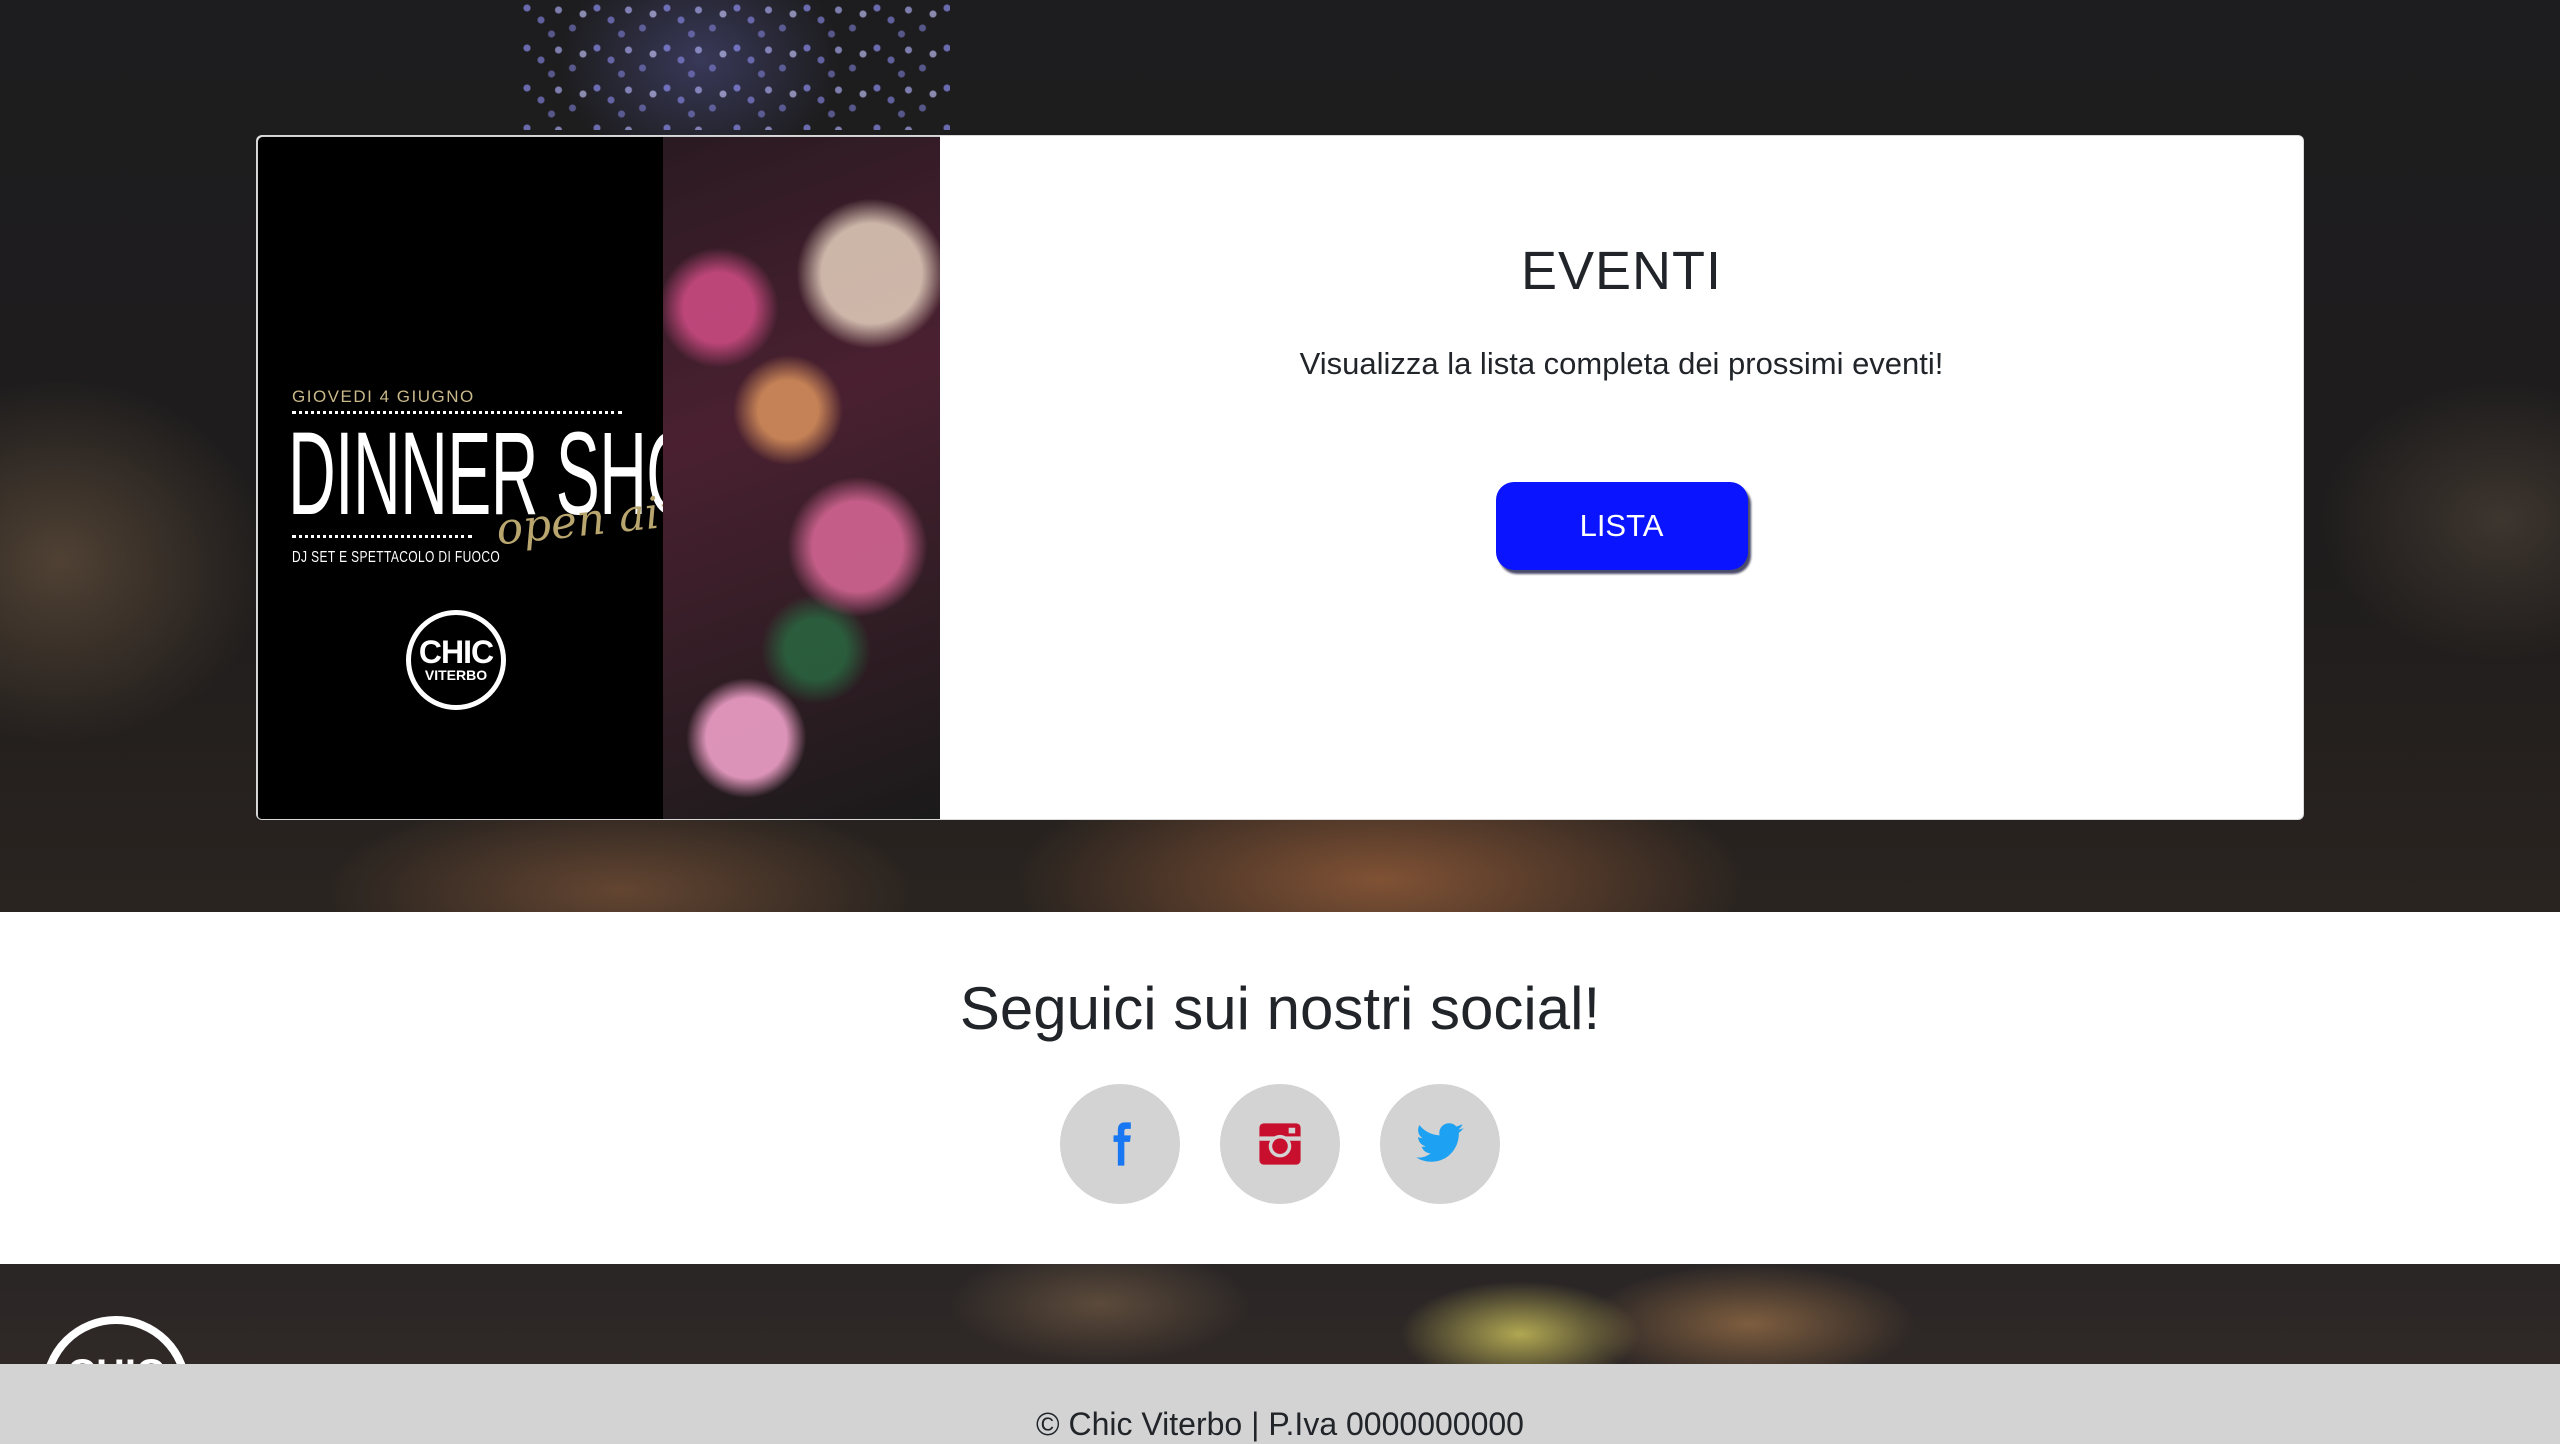 The image size is (2560, 1444). What do you see at coordinates (382, 536) in the screenshot?
I see `poster-divider-bottom` at bounding box center [382, 536].